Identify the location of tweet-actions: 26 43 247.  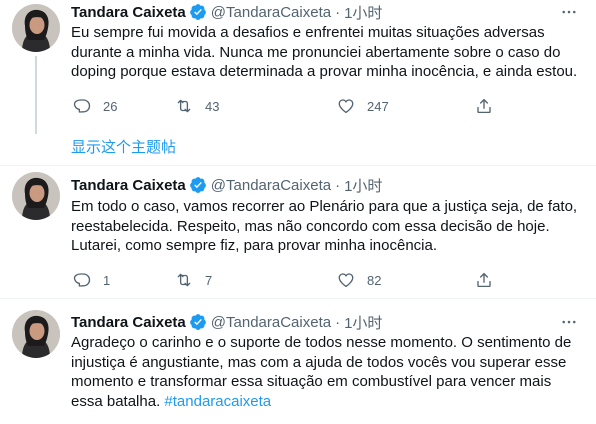
(291, 106).